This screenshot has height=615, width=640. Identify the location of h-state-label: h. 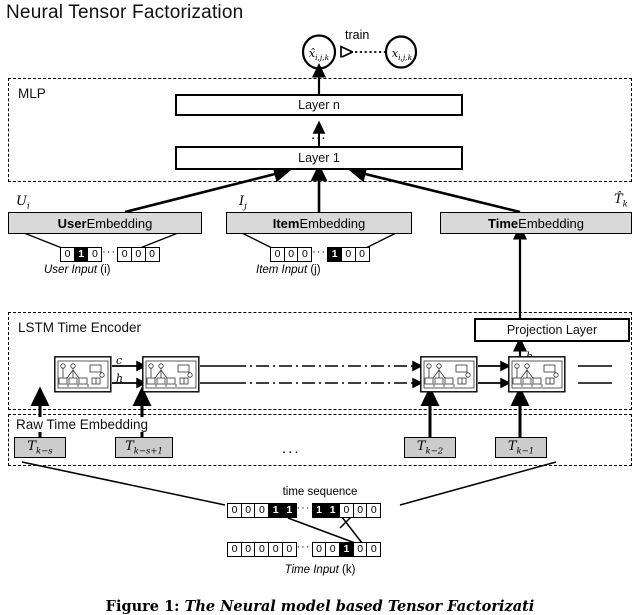
(120, 378).